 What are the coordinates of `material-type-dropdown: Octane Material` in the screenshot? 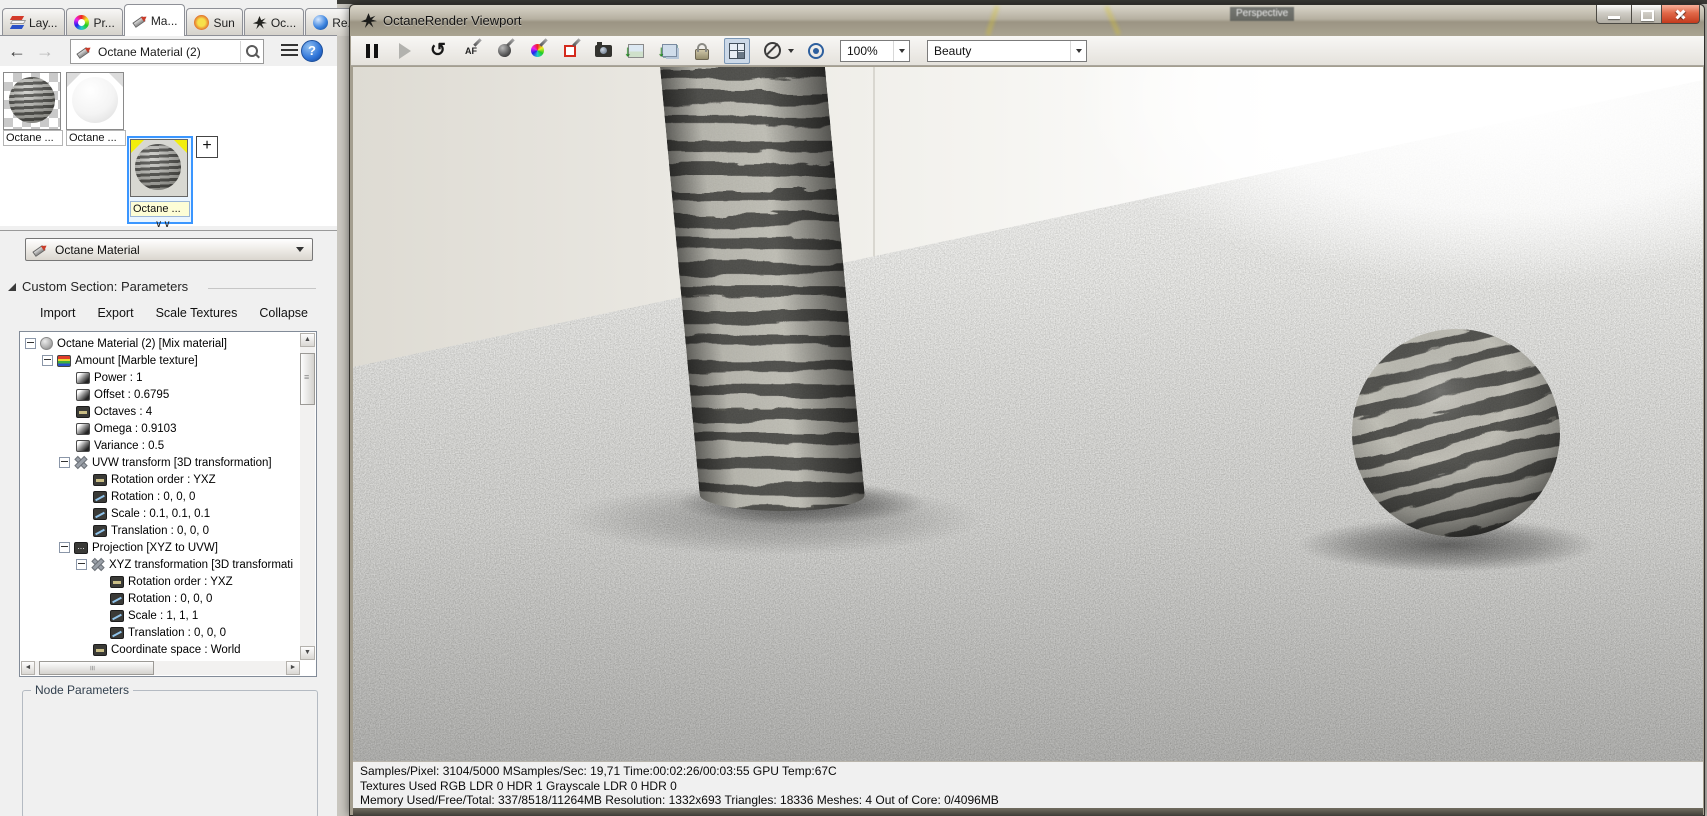 It's located at (169, 249).